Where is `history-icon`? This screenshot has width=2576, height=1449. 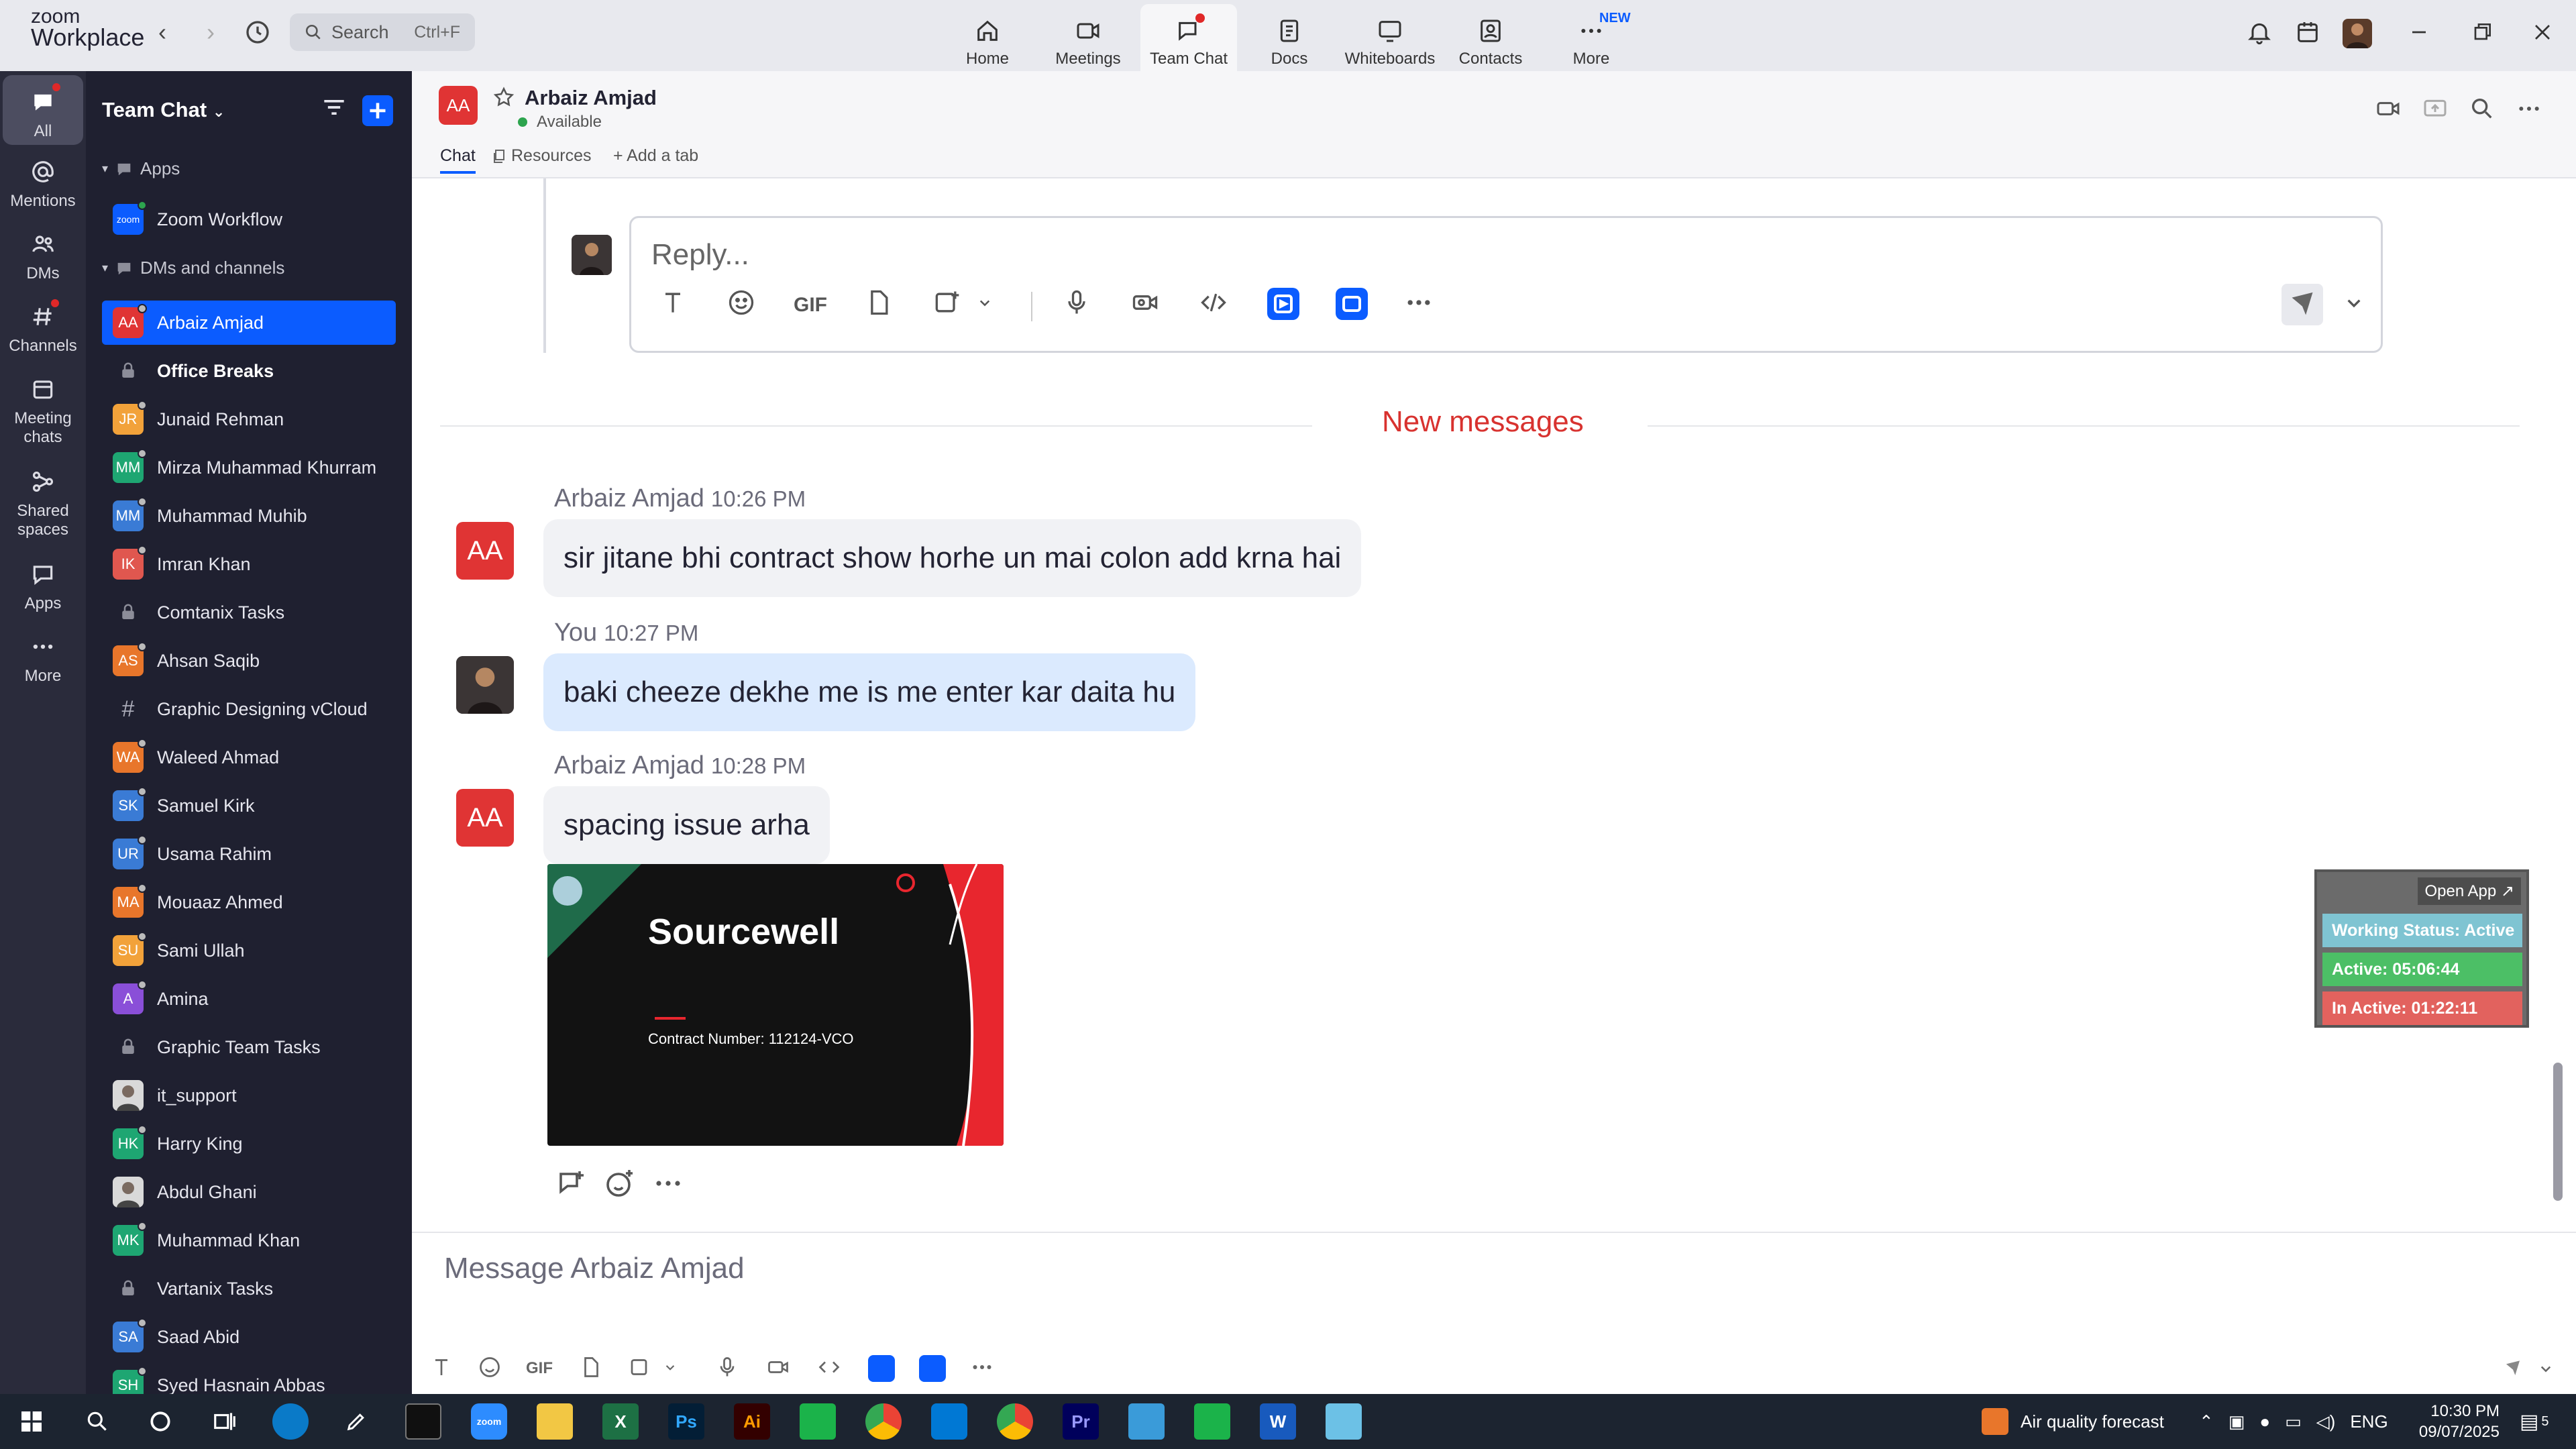
history-icon is located at coordinates (257, 32).